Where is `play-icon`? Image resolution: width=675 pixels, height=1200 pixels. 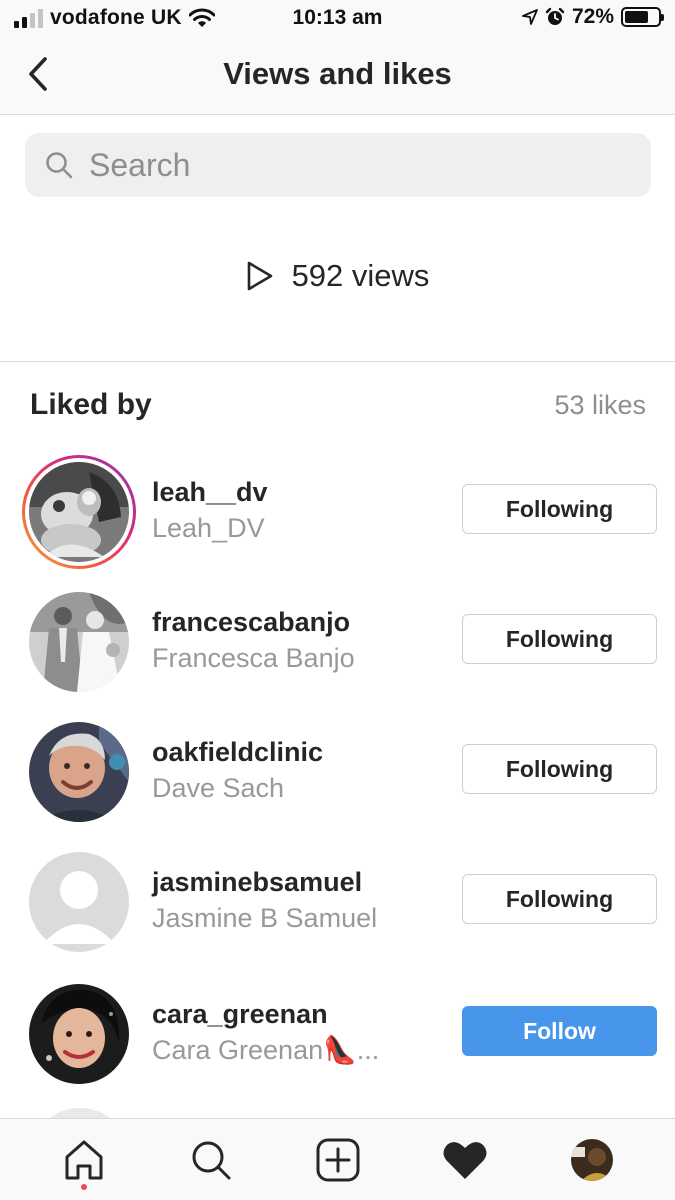
play-icon is located at coordinates (259, 276).